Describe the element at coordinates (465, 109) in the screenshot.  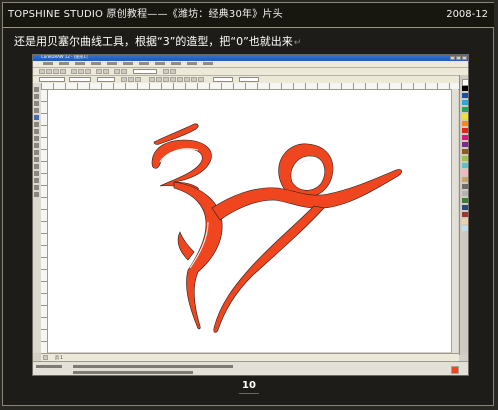
I see `swatch-green` at that location.